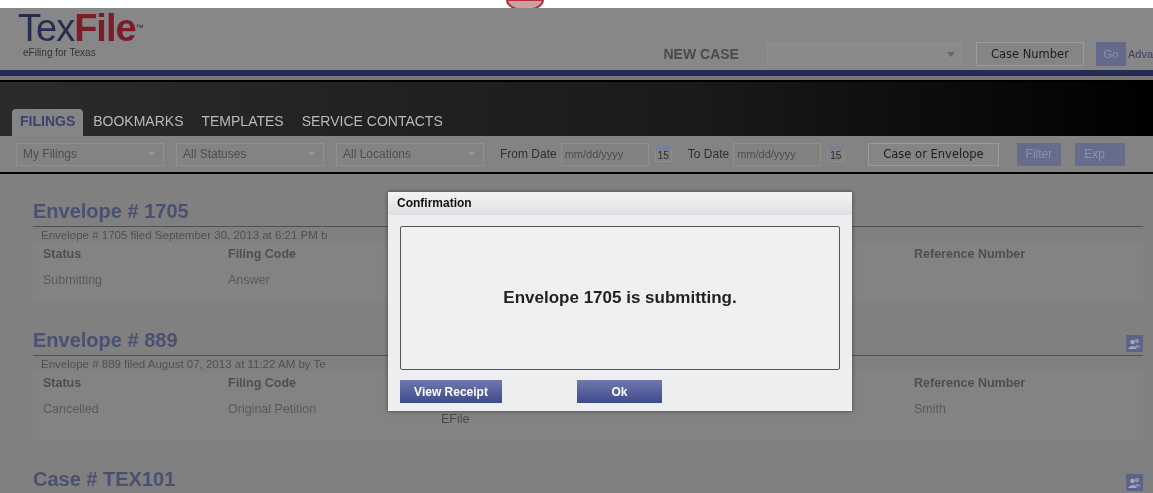  Describe the element at coordinates (372, 122) in the screenshot. I see `tab: SERVICE CONTACTS` at that location.